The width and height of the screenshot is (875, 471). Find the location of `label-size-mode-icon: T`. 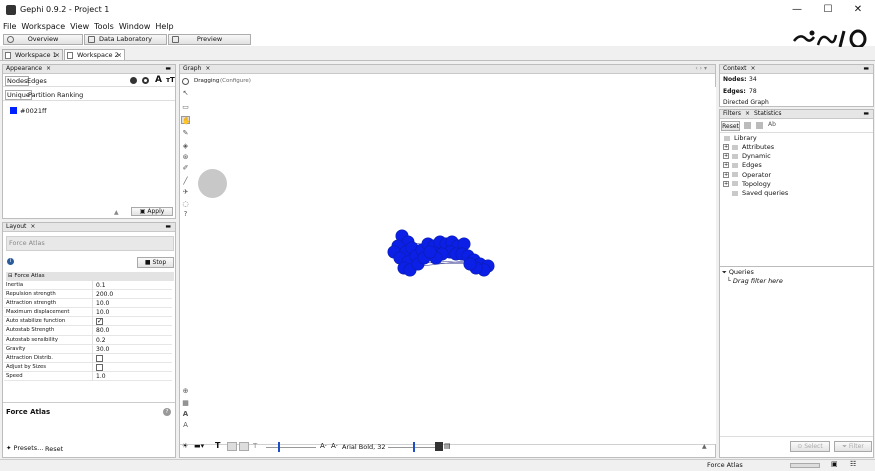

label-size-mode-icon: T is located at coordinates (255, 446).